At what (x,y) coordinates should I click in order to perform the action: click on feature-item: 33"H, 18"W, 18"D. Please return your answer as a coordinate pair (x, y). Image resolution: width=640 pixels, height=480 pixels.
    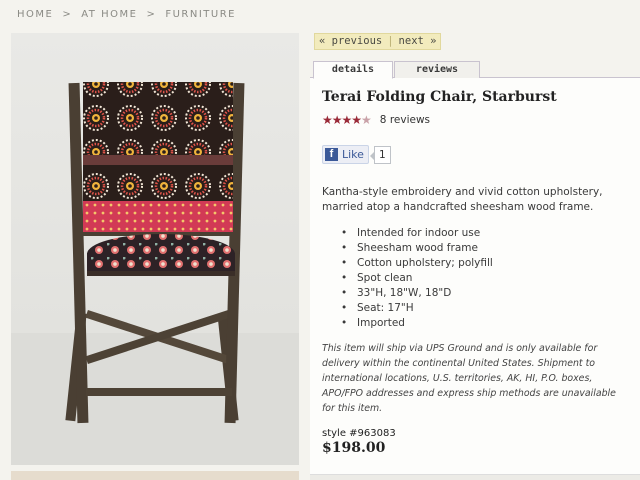
    Looking at the image, I should click on (416, 293).